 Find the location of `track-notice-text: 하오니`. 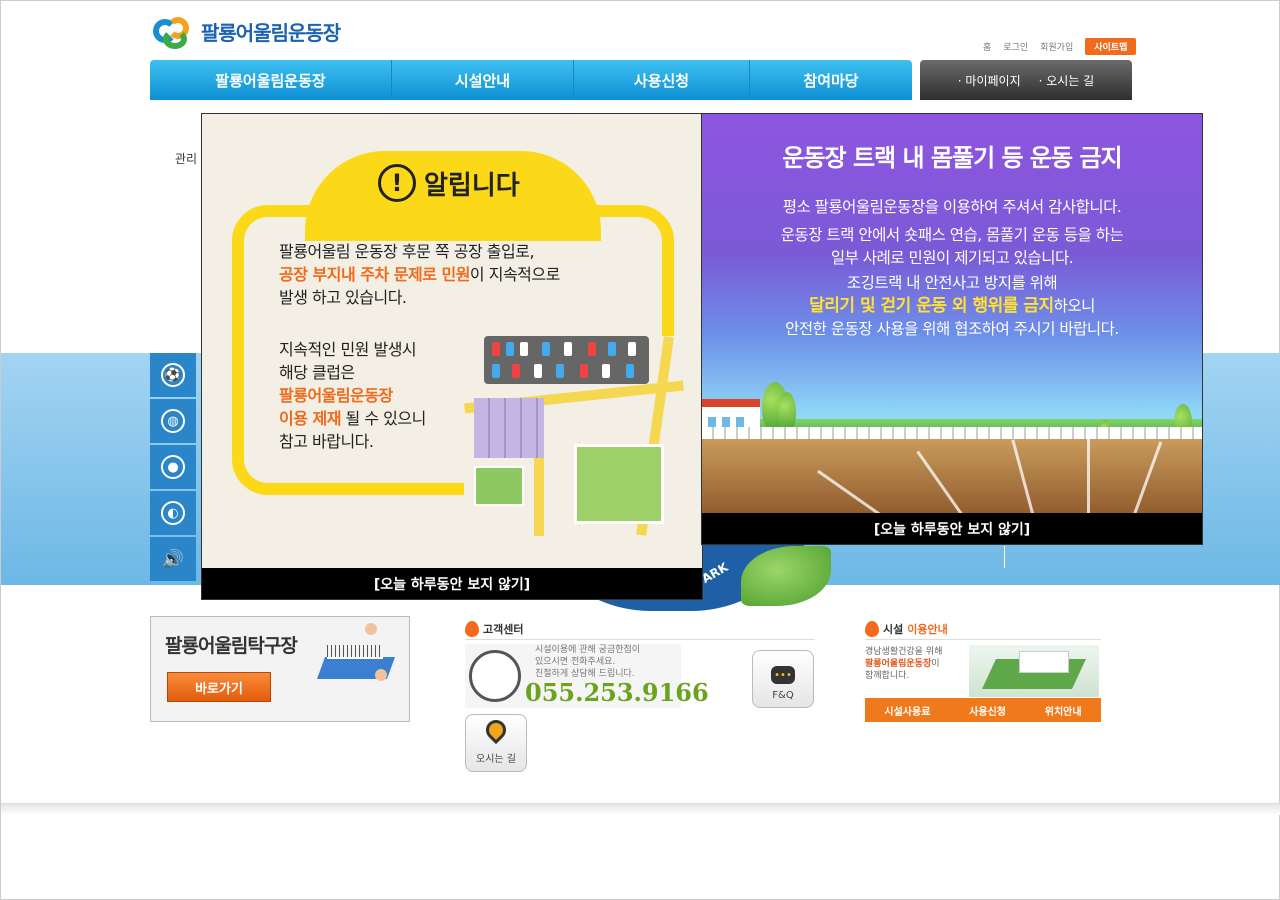

track-notice-text: 하오니 is located at coordinates (1074, 306).